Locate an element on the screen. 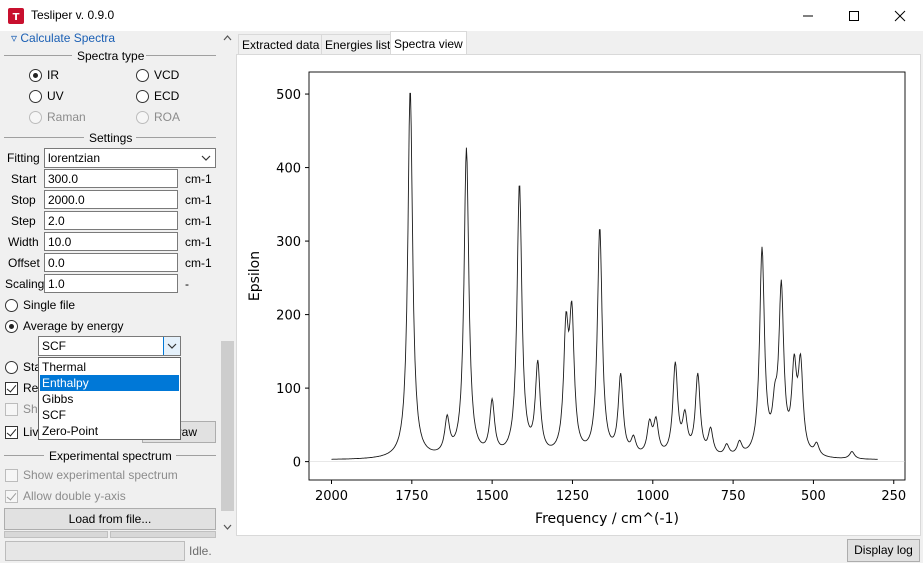 Image resolution: width=923 pixels, height=563 pixels. settings-title: Settings is located at coordinates (111, 138).